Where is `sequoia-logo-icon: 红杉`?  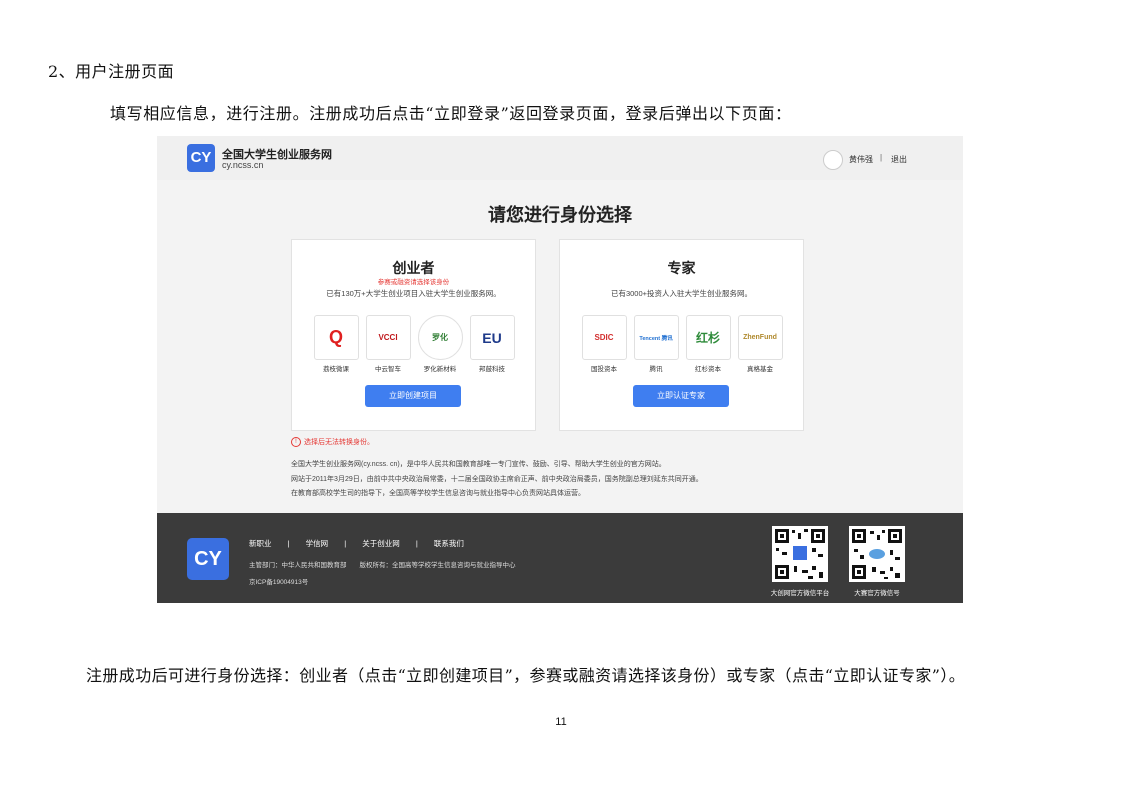
sequoia-logo-icon: 红杉 is located at coordinates (708, 337).